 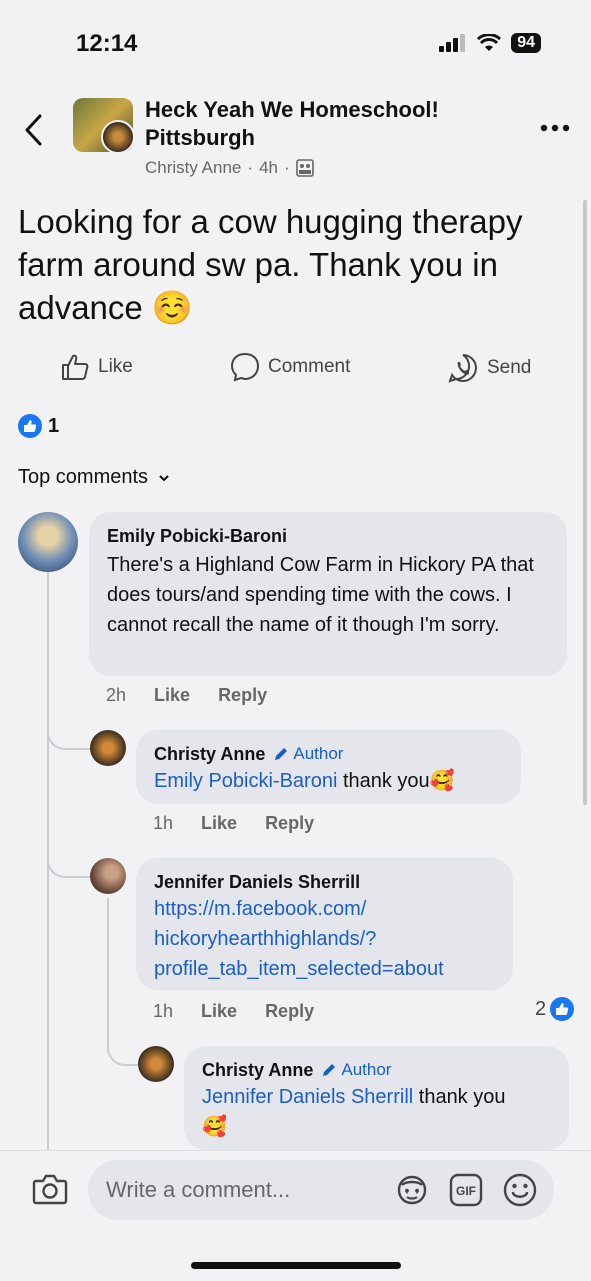 I want to click on comment-reaction-count: 2, so click(x=555, y=1009).